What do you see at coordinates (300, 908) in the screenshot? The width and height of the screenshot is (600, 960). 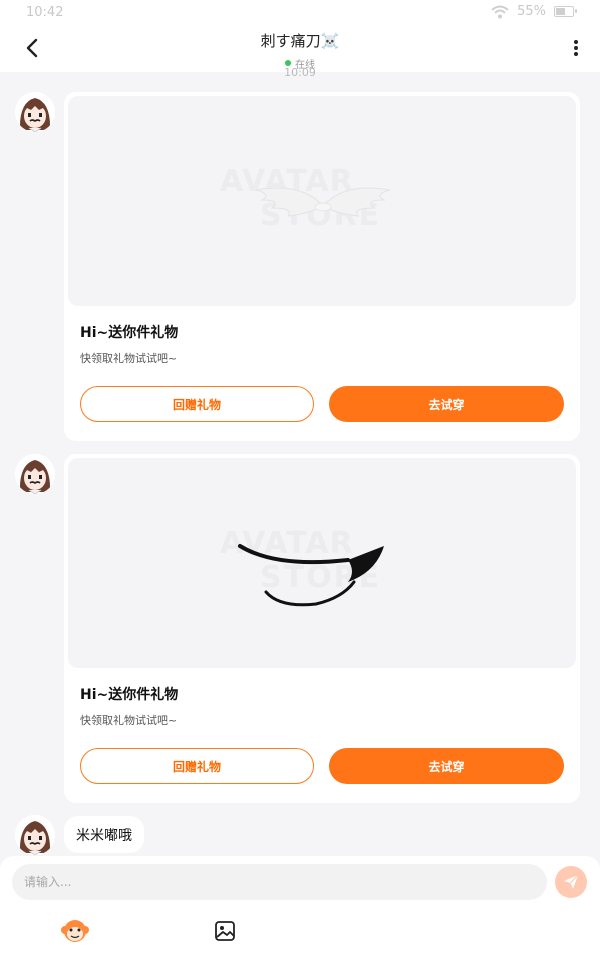 I see `message-composer` at bounding box center [300, 908].